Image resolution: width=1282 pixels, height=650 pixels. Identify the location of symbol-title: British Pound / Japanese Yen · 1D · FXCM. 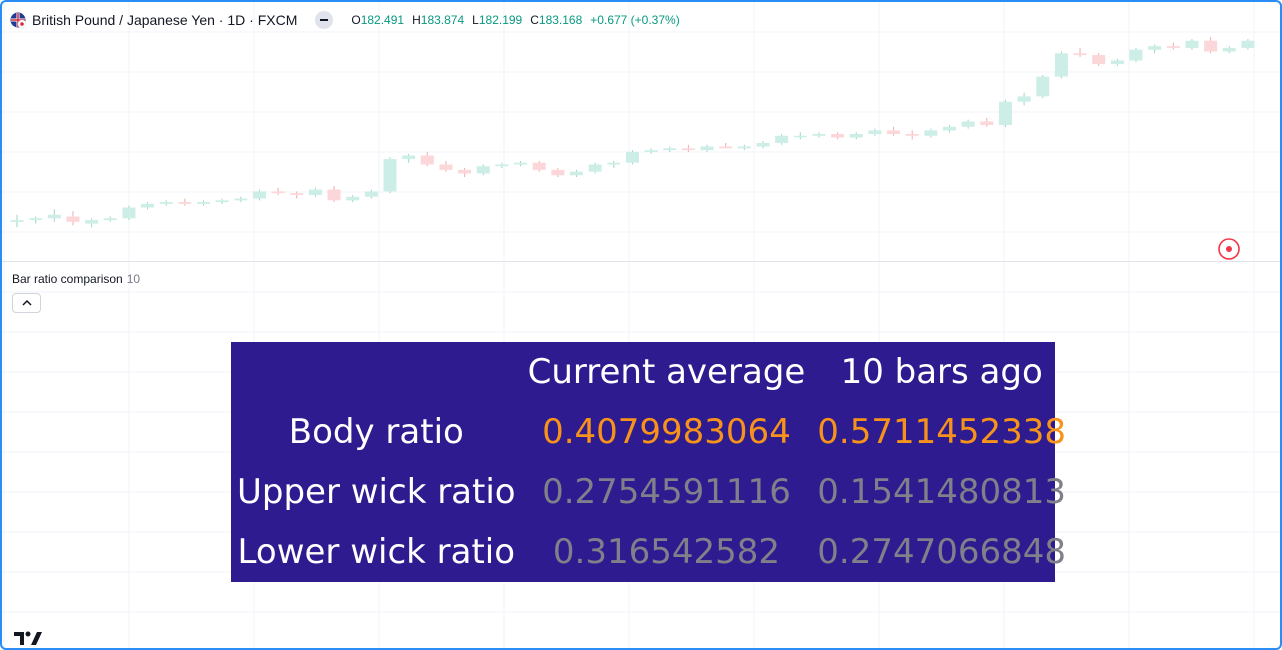
(164, 20).